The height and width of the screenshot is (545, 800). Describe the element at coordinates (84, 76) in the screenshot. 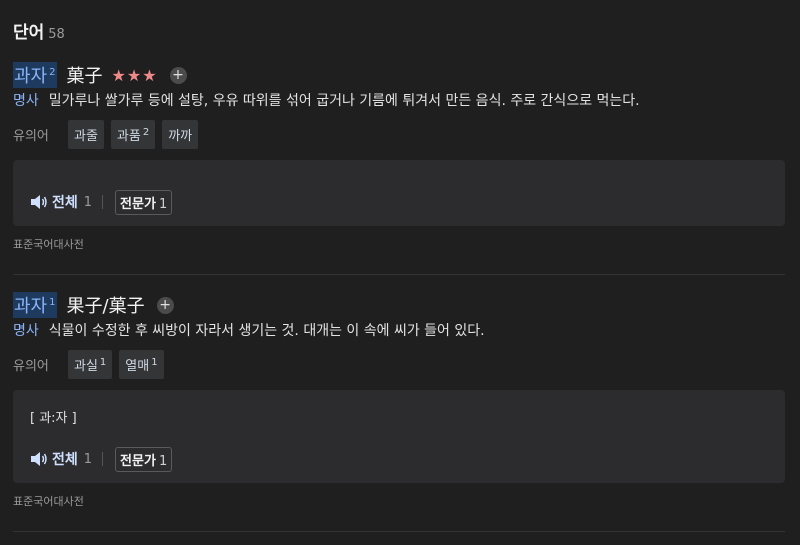

I see `hanja: 菓子` at that location.